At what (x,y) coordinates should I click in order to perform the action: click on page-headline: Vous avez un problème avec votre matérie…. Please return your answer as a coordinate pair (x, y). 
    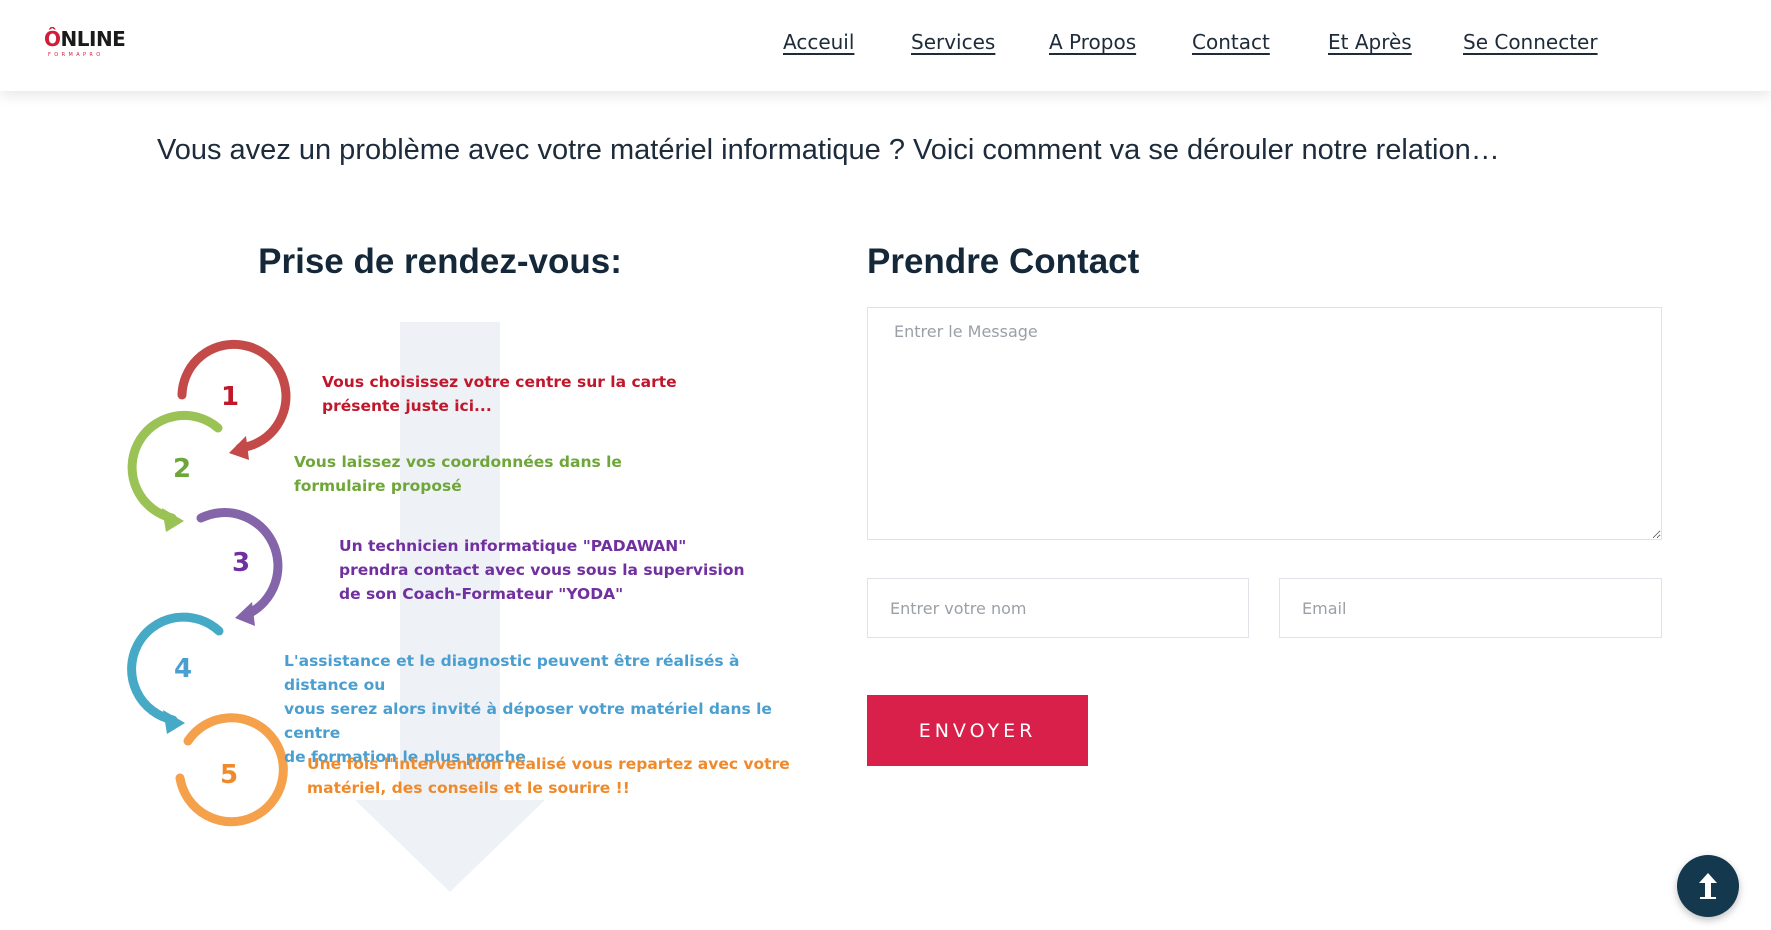
    Looking at the image, I should click on (828, 150).